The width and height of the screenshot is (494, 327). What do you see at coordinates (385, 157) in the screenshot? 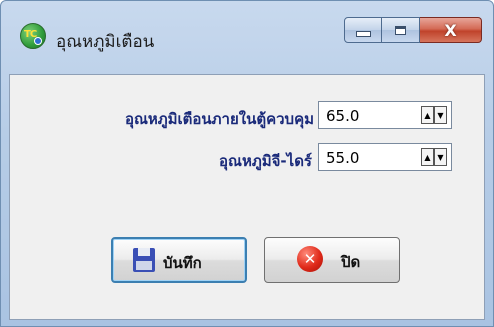
I see `gdrive-temp-spinner: 55.0 ▲ ▼` at bounding box center [385, 157].